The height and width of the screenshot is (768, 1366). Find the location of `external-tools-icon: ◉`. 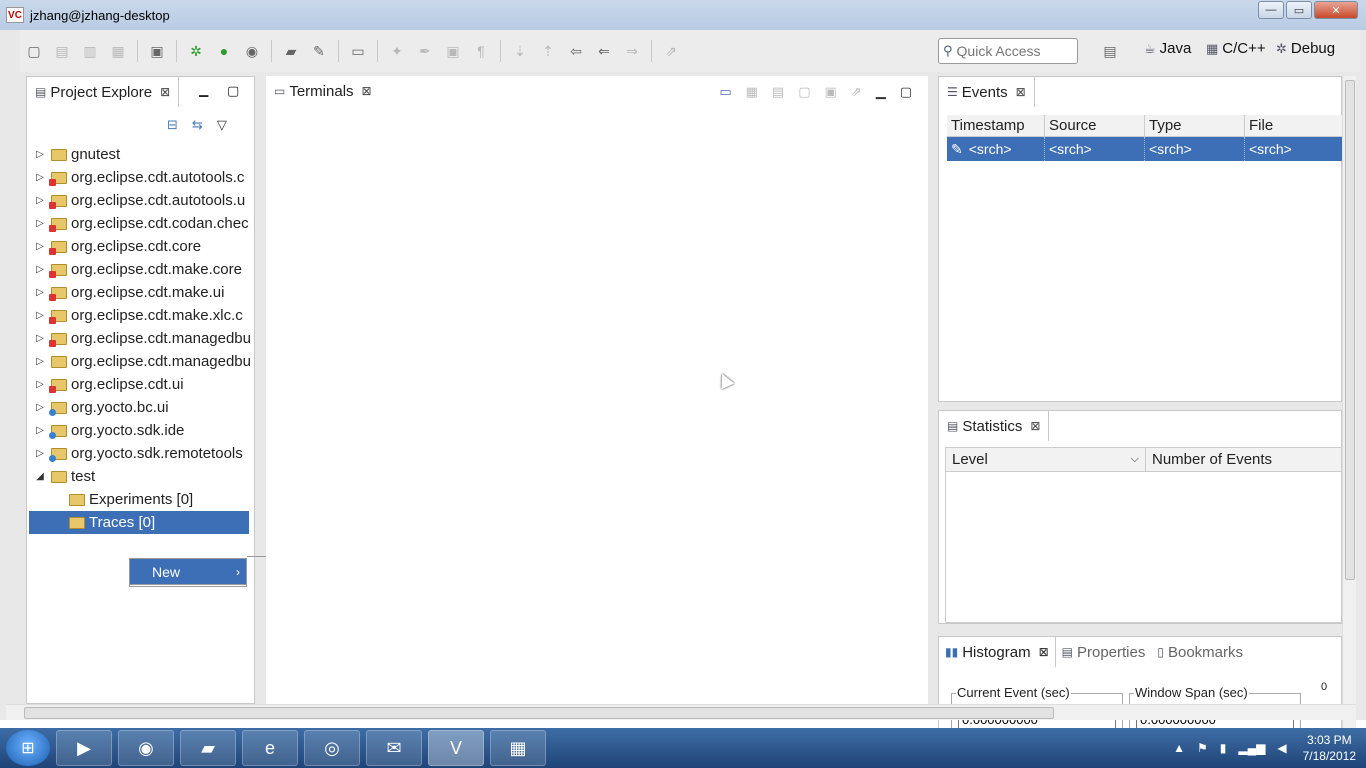

external-tools-icon: ◉ is located at coordinates (252, 51).